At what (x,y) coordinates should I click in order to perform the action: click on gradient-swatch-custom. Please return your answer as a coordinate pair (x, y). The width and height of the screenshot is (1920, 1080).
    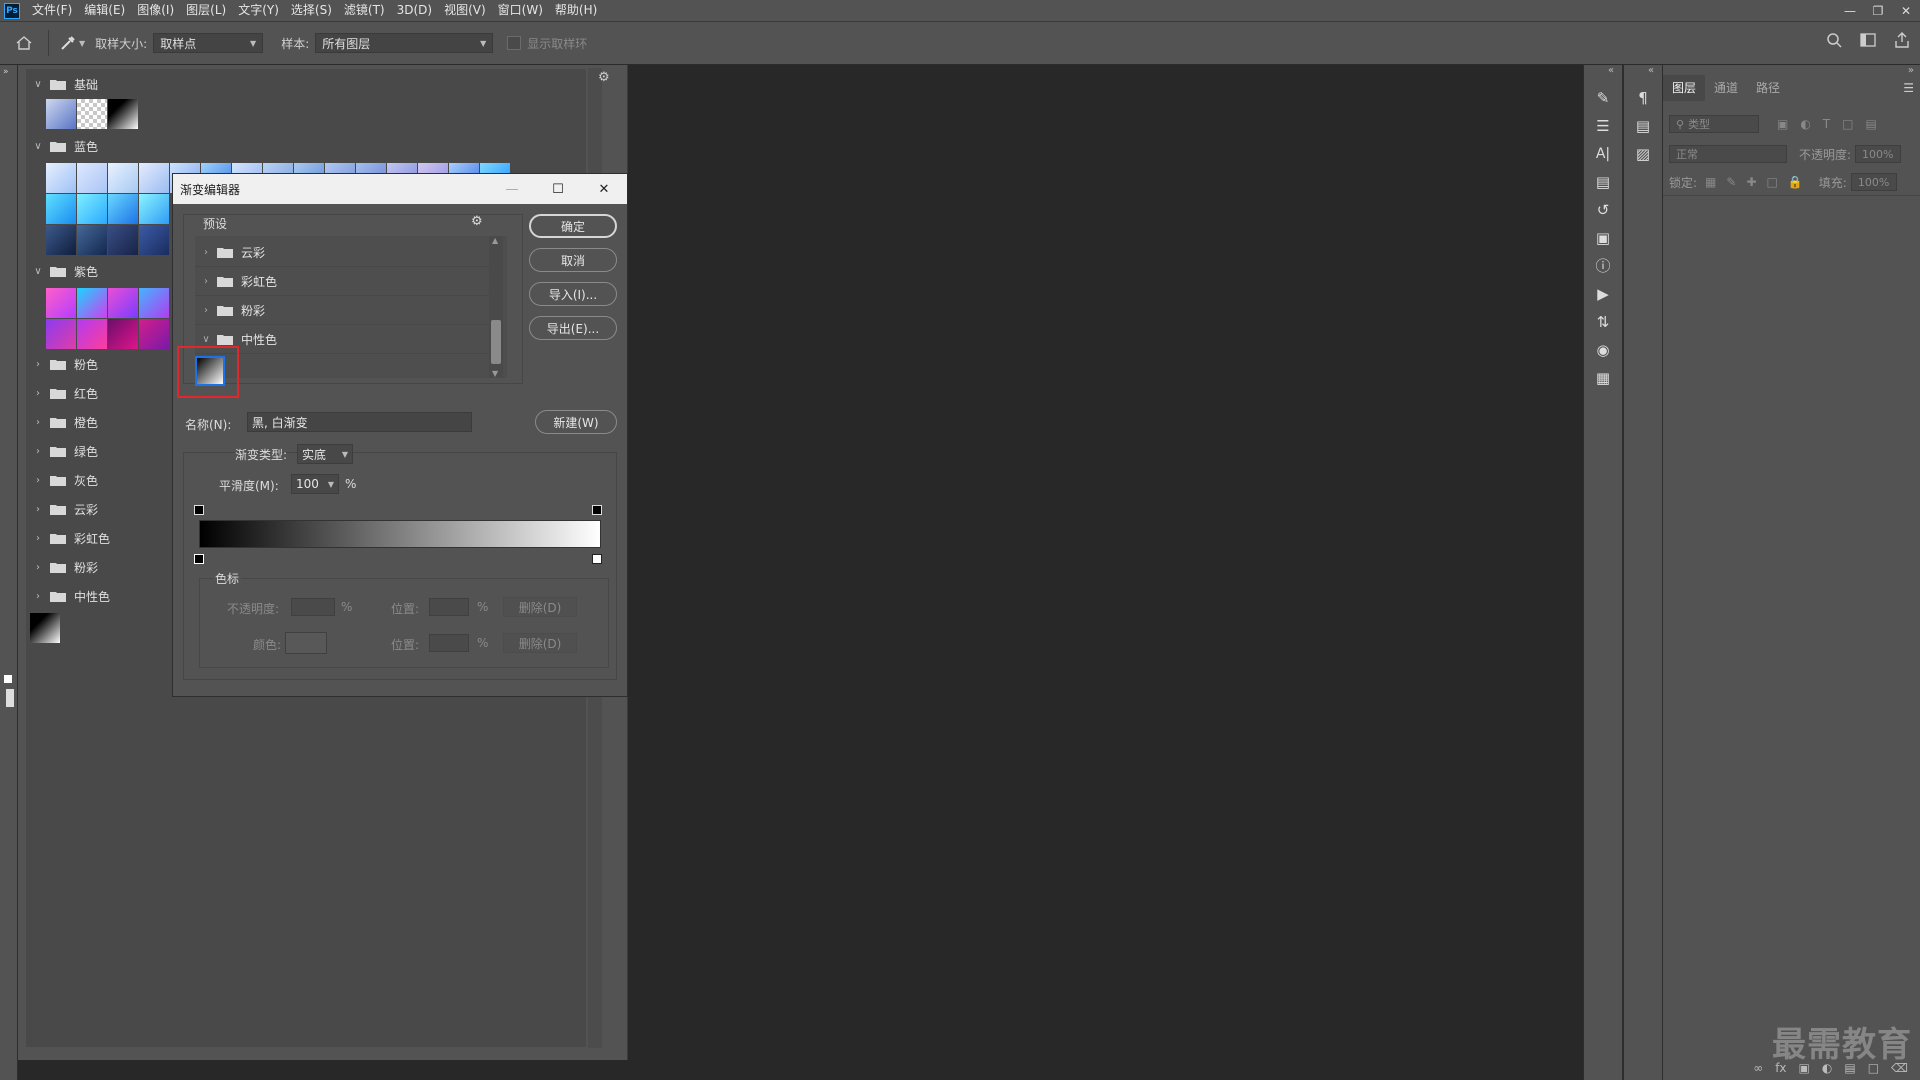
    Looking at the image, I should click on (45, 628).